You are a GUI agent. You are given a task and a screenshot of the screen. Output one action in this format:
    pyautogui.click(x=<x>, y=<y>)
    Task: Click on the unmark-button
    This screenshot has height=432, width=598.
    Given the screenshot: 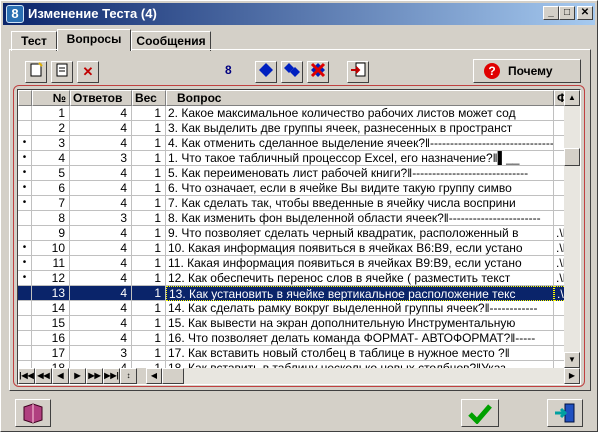 What is the action you would take?
    pyautogui.click(x=318, y=72)
    